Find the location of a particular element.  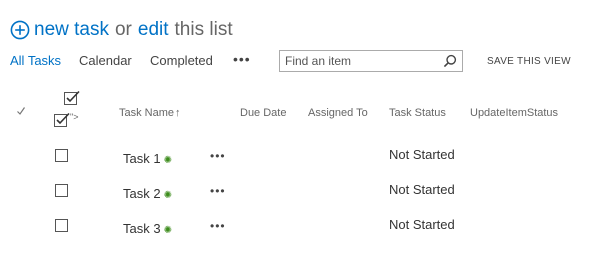

search-icon is located at coordinates (450, 61).